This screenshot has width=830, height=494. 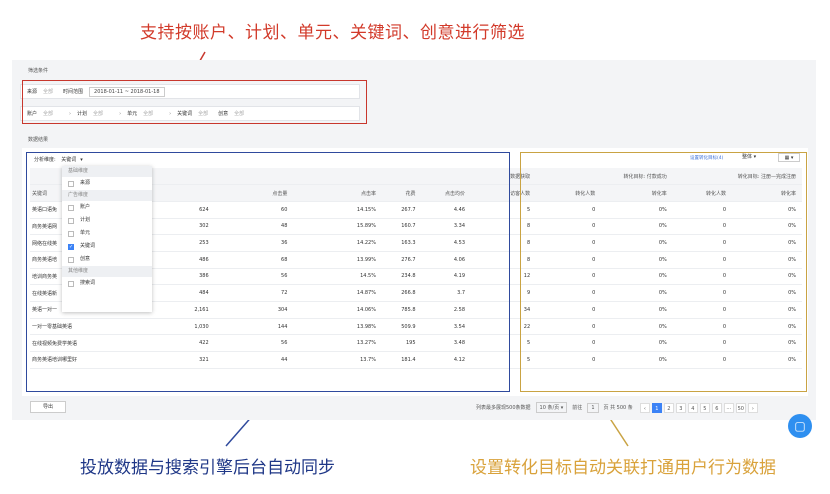 I want to click on results-section-title: 数据结果, so click(x=38, y=140).